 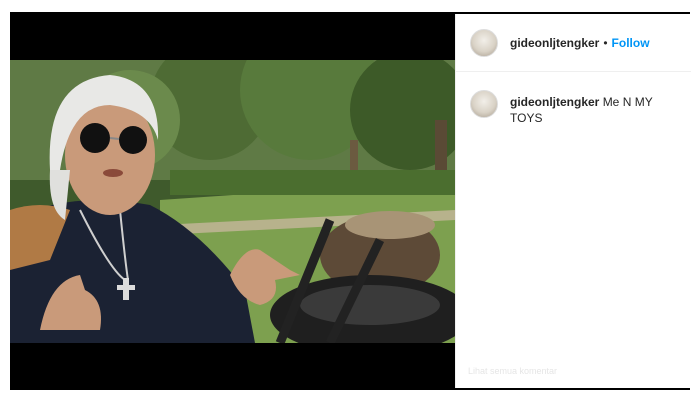 What do you see at coordinates (484, 42) in the screenshot?
I see `profile-avatar` at bounding box center [484, 42].